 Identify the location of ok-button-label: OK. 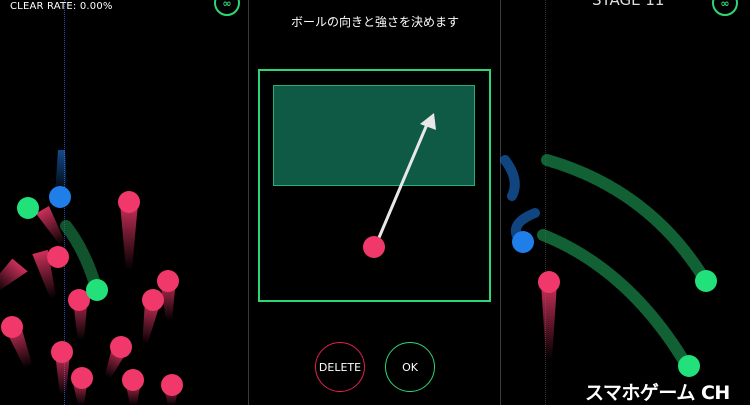
(410, 367).